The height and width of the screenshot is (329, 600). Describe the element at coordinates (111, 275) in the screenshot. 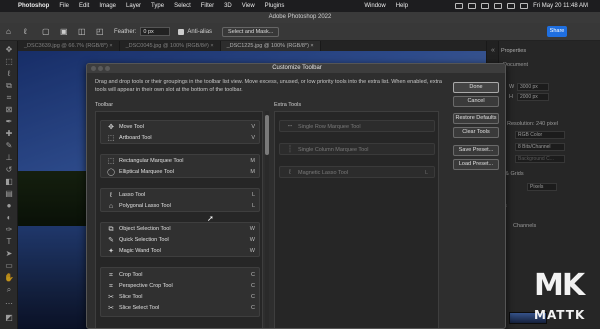

I see `crop-icon: ⌗` at that location.